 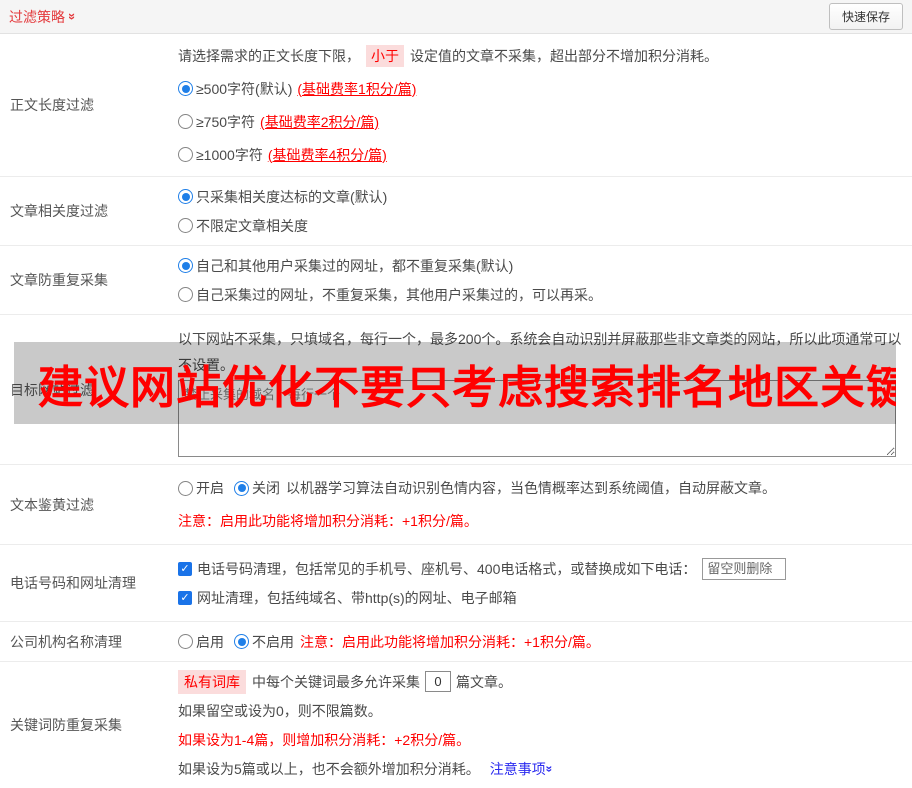 I want to click on fee-note: (基础费率1积分/篇), so click(x=357, y=88).